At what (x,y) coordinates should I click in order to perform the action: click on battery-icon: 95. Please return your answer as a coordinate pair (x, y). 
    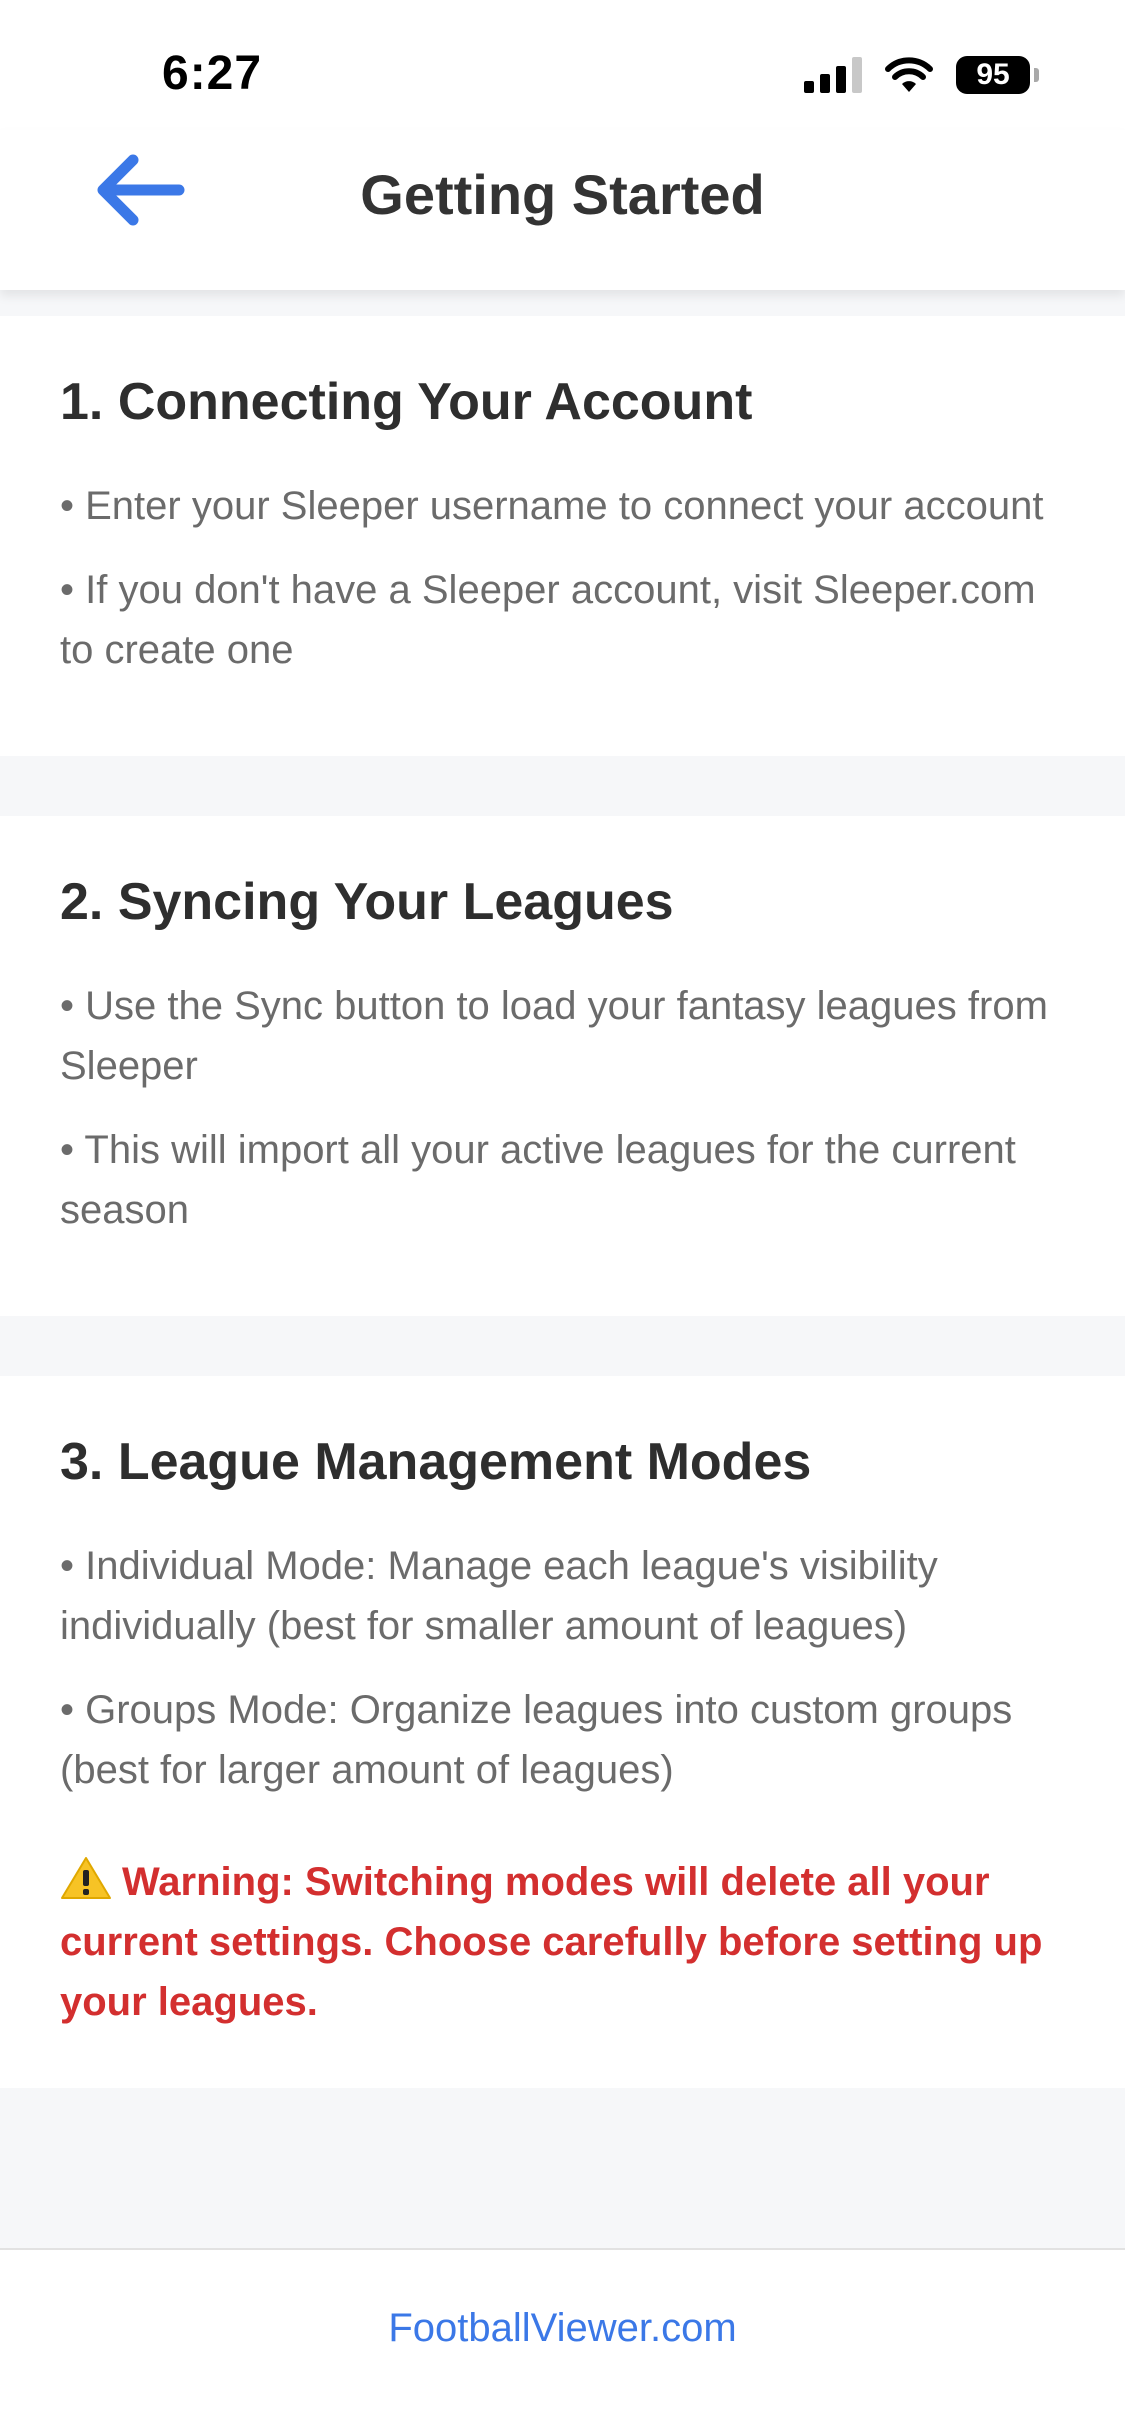
    Looking at the image, I should click on (997, 75).